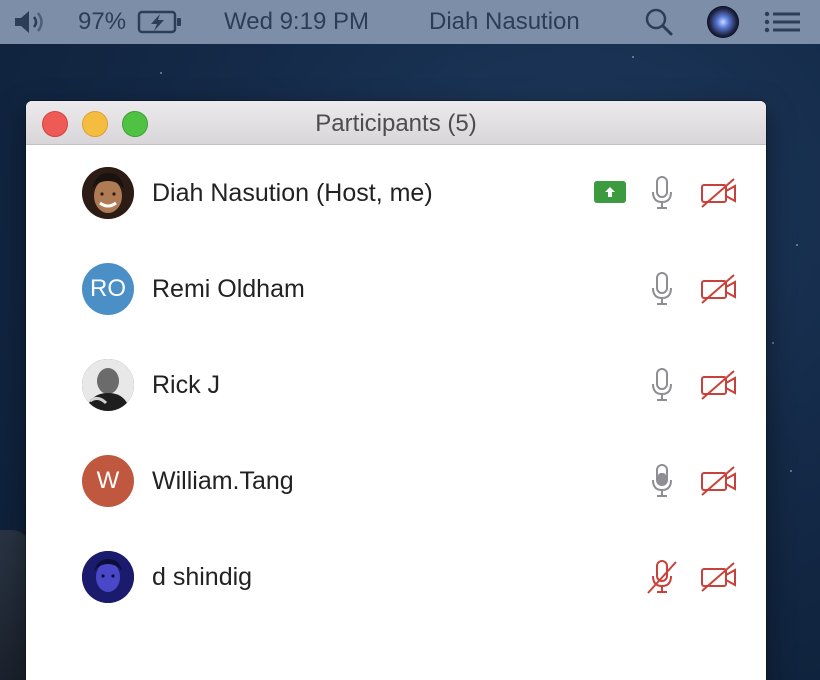  What do you see at coordinates (296, 22) in the screenshot?
I see `clock: Wed 9:19 PM` at bounding box center [296, 22].